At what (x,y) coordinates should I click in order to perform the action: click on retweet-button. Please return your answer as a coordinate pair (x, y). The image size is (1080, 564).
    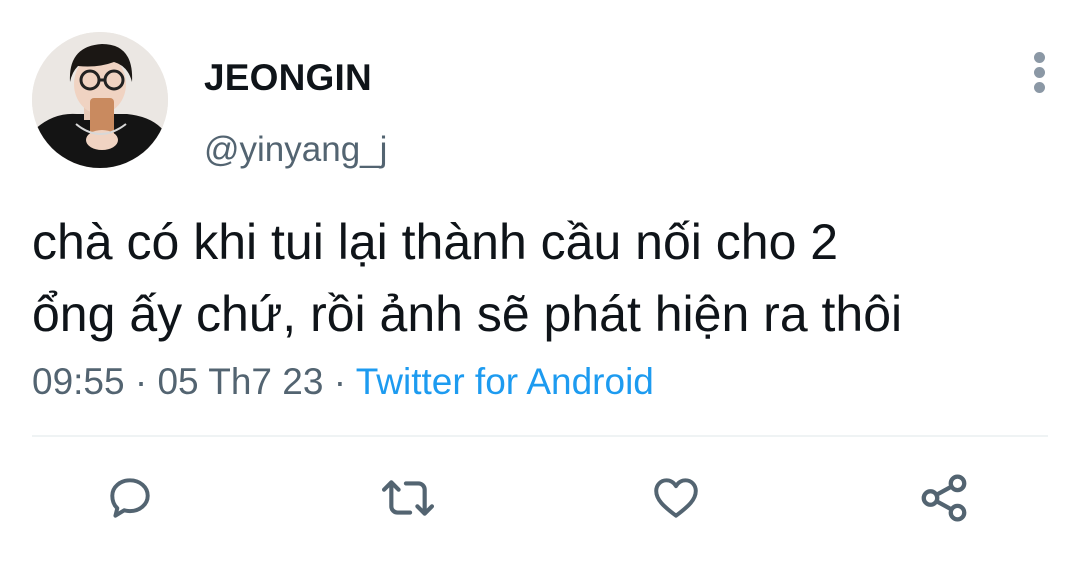
    Looking at the image, I should click on (408, 498).